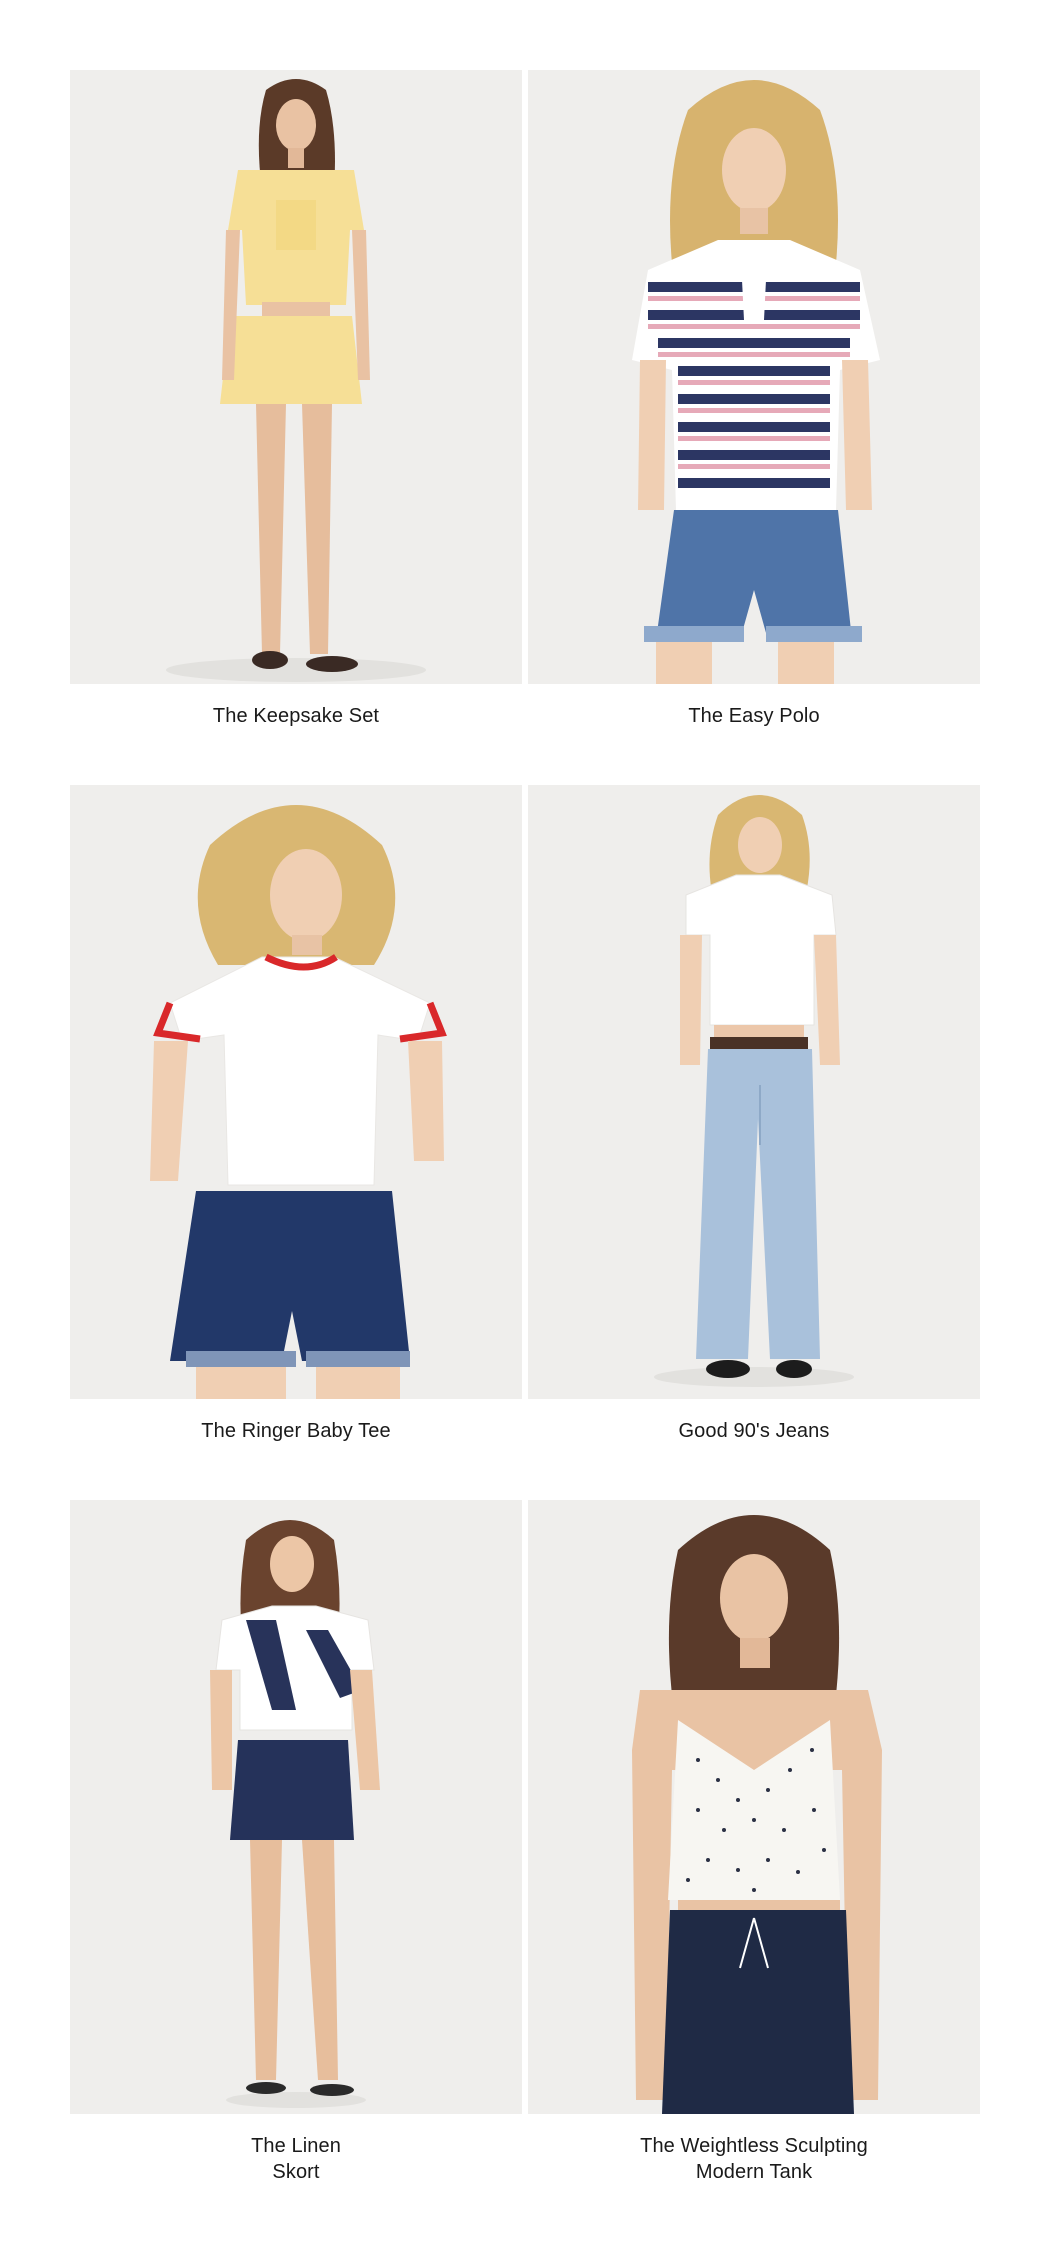  I want to click on product-card-weightless-sculpting-tank: The Weightless Sculpting Modern Tank, so click(754, 1857).